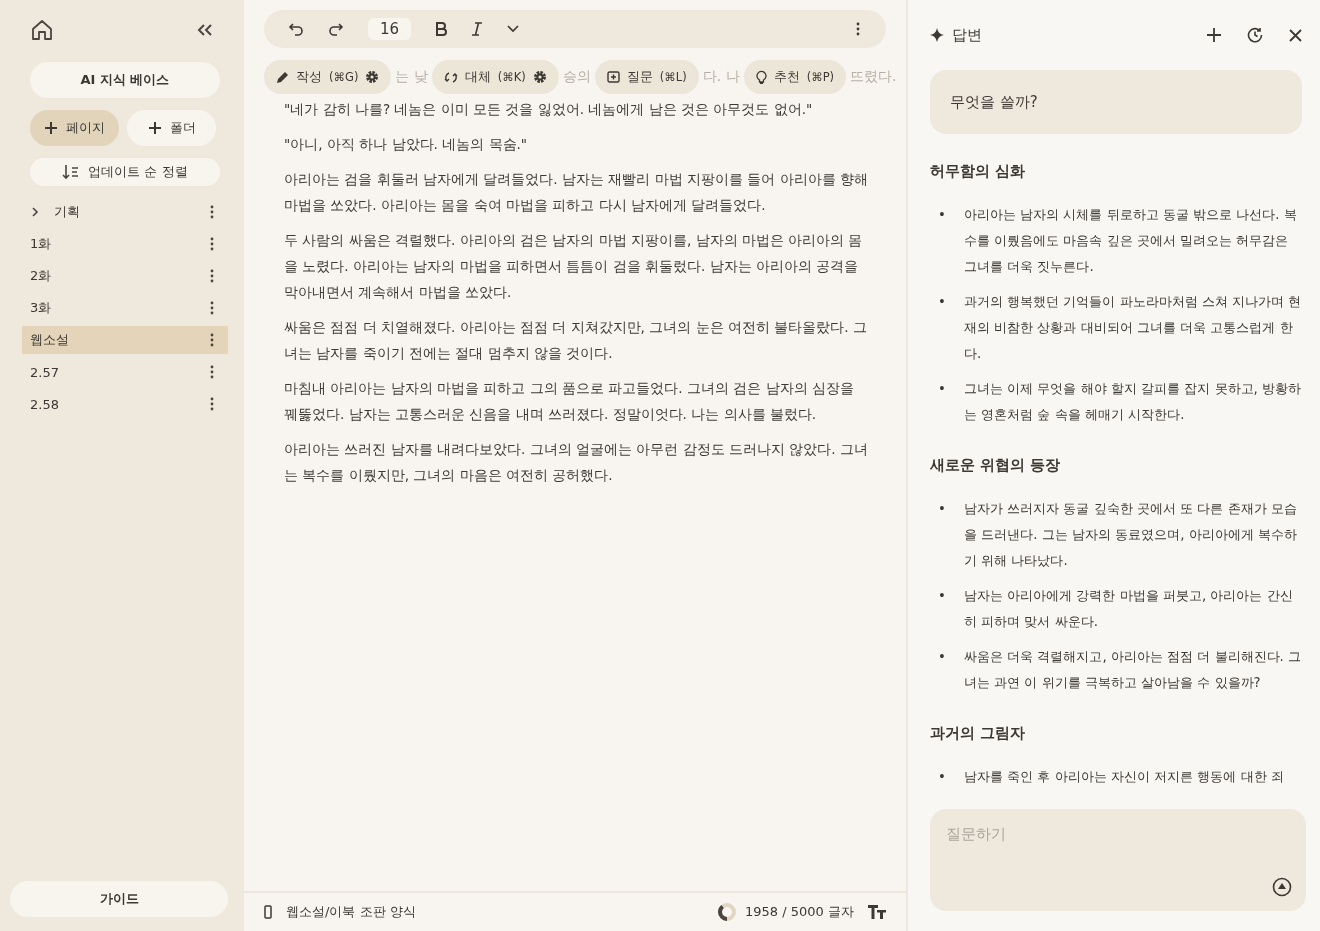 The image size is (1320, 931). Describe the element at coordinates (328, 77) in the screenshot. I see `ai-action-button: 작성 (⌘G)` at that location.